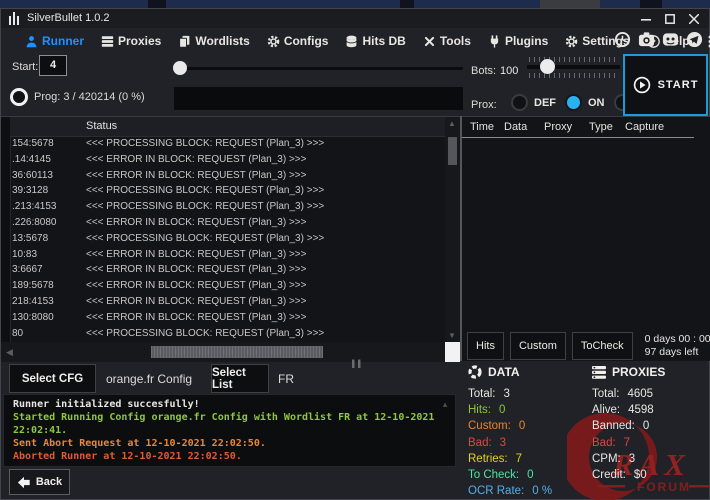 The image size is (710, 500). I want to click on proxy-endpoint: 36:60113, so click(32, 175).